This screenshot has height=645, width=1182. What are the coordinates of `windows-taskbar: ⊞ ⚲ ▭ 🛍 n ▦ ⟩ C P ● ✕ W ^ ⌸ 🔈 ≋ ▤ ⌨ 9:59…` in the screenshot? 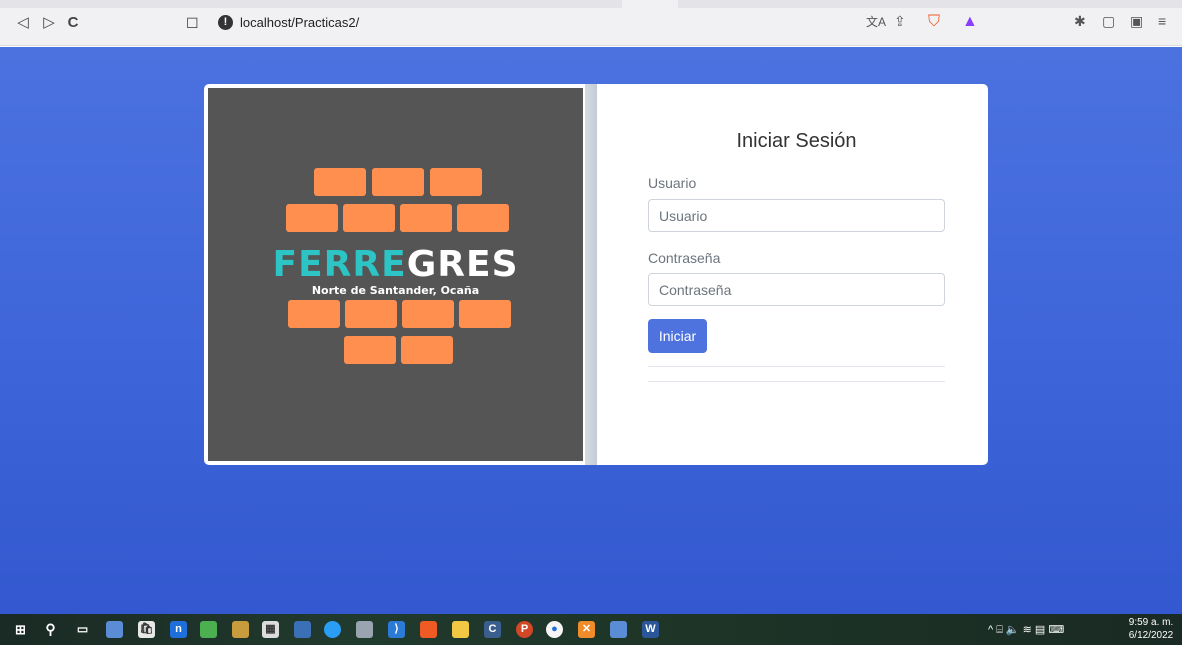 It's located at (591, 629).